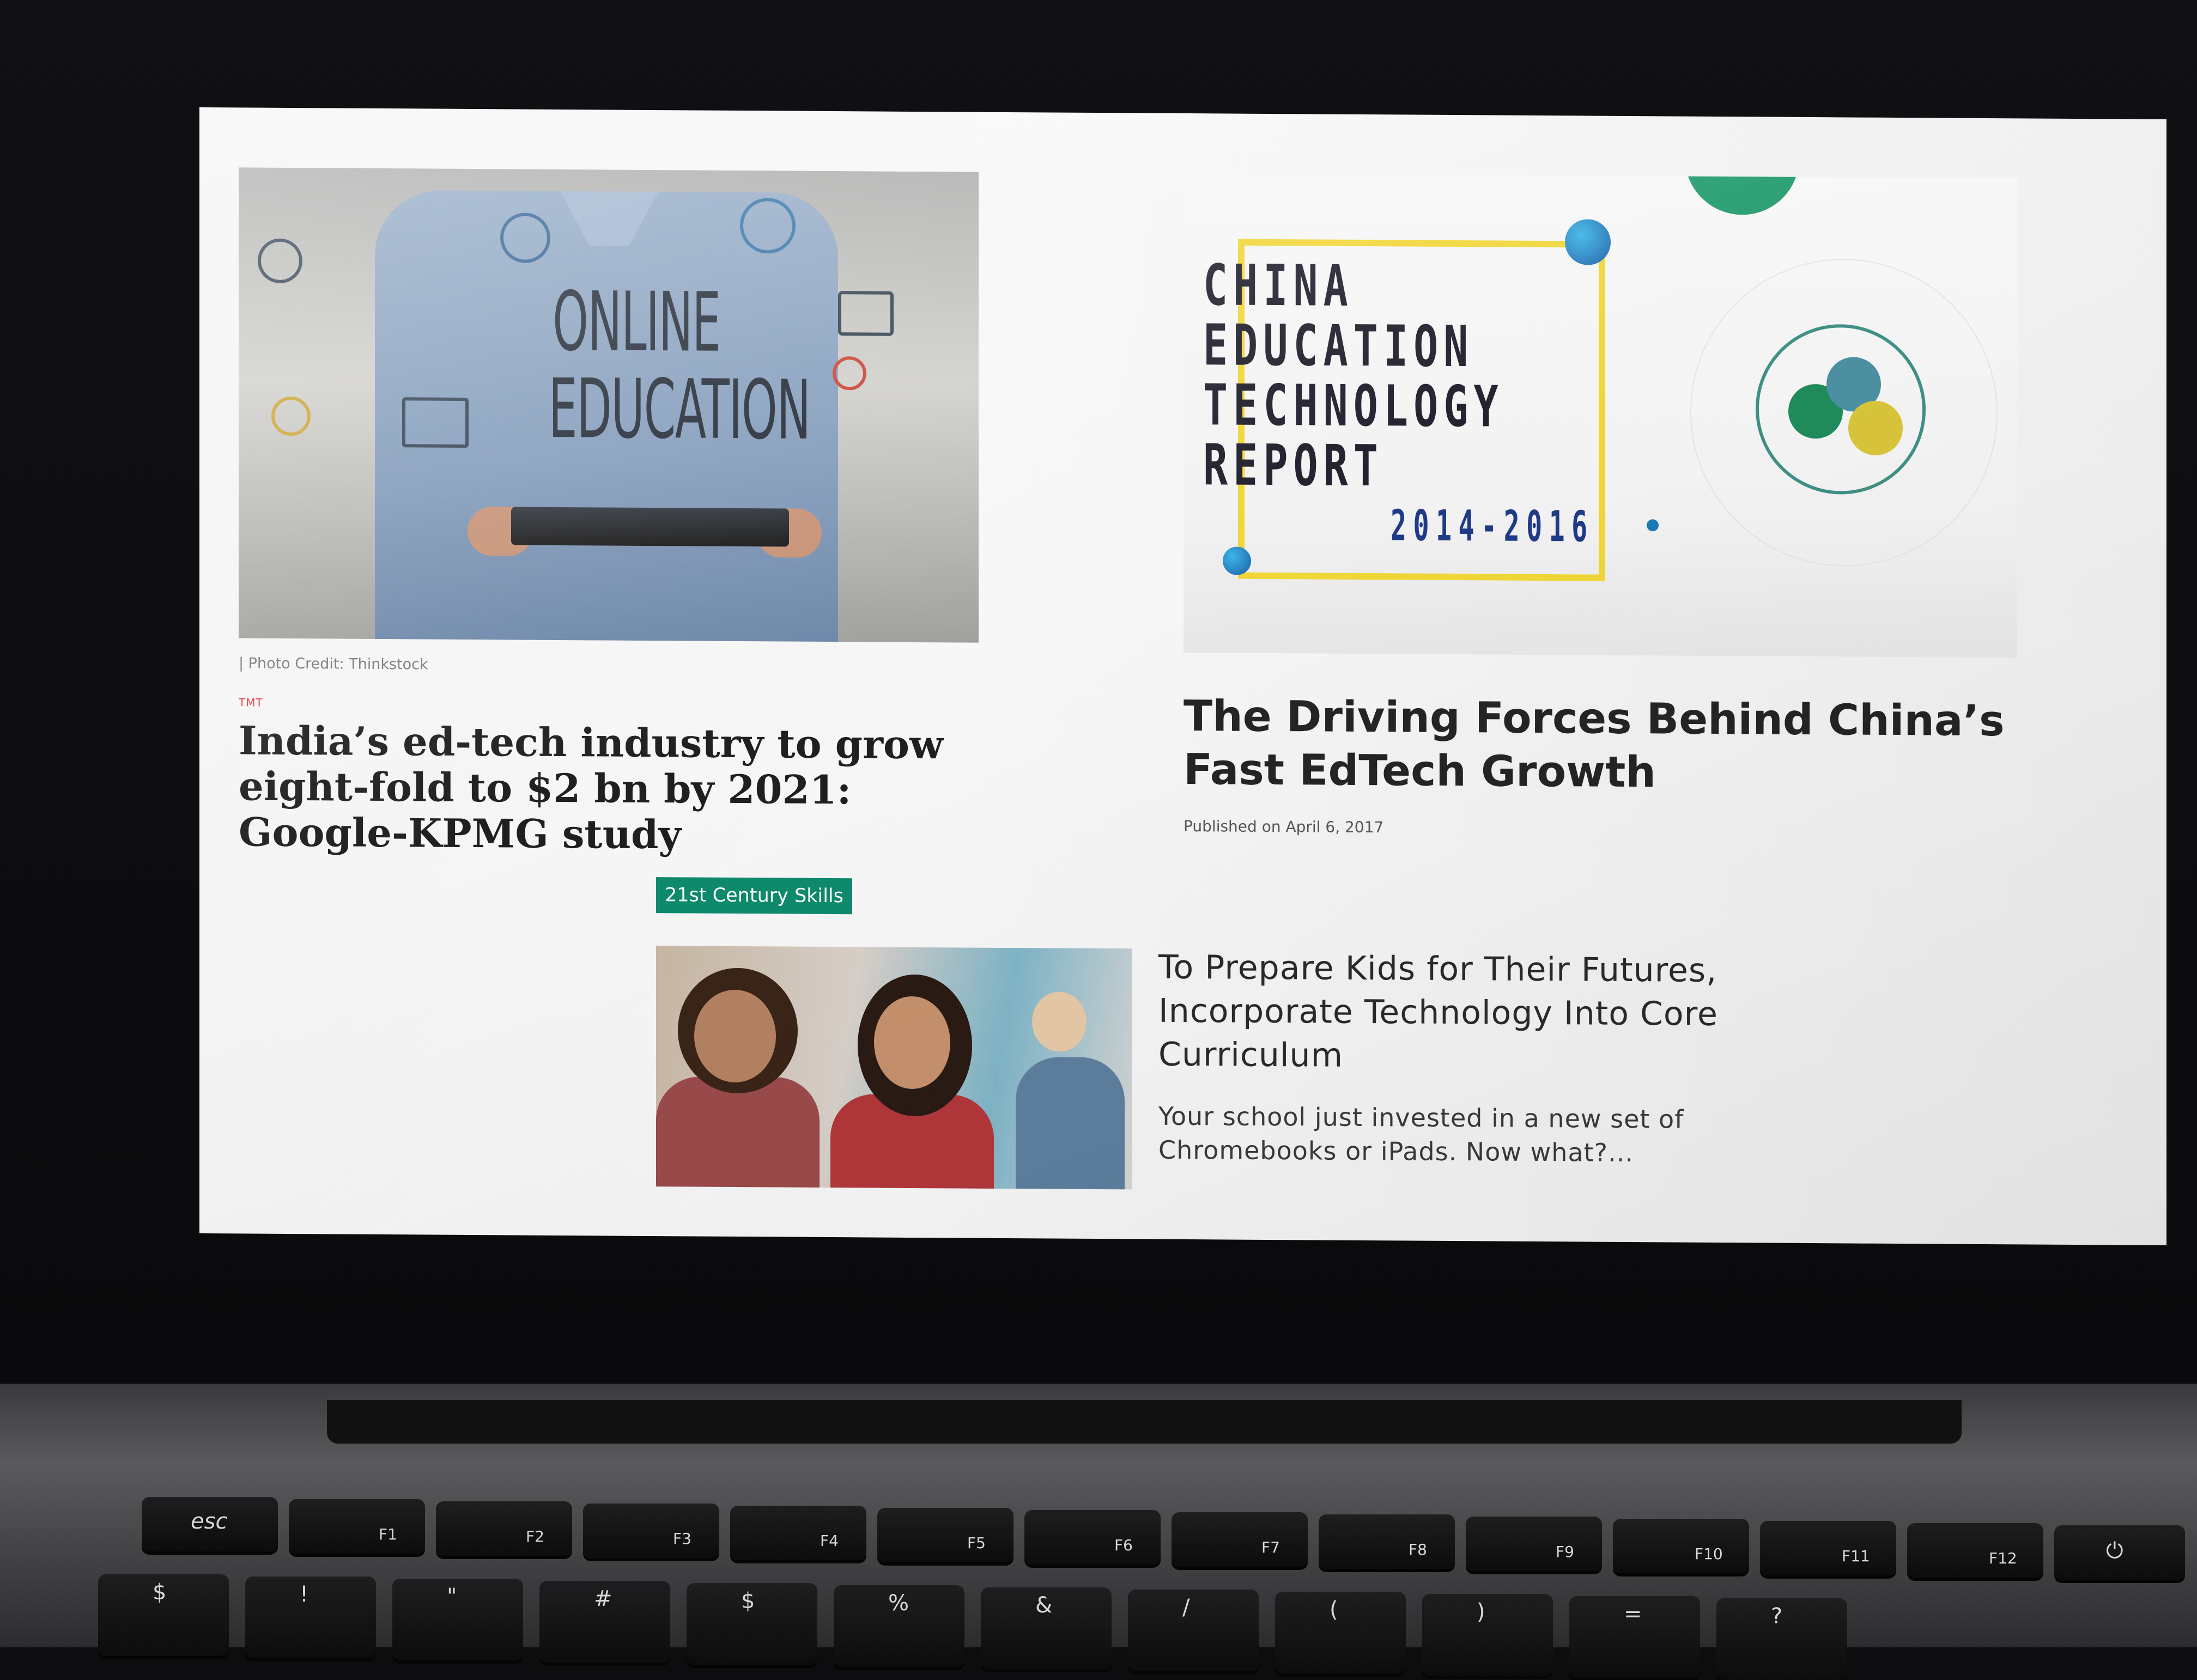 This screenshot has height=1680, width=2197. I want to click on network-icon, so click(768, 226).